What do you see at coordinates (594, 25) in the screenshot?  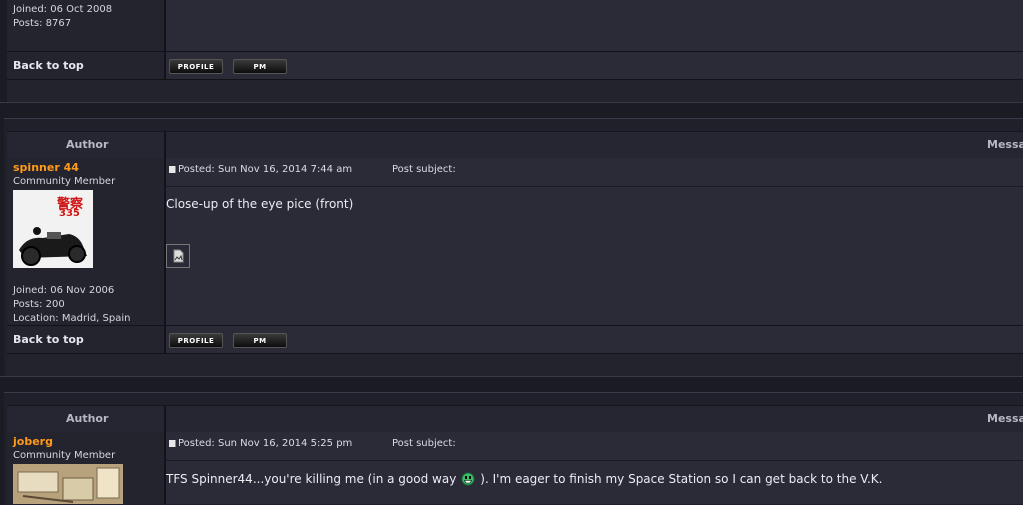 I see `post-top-message-cell` at bounding box center [594, 25].